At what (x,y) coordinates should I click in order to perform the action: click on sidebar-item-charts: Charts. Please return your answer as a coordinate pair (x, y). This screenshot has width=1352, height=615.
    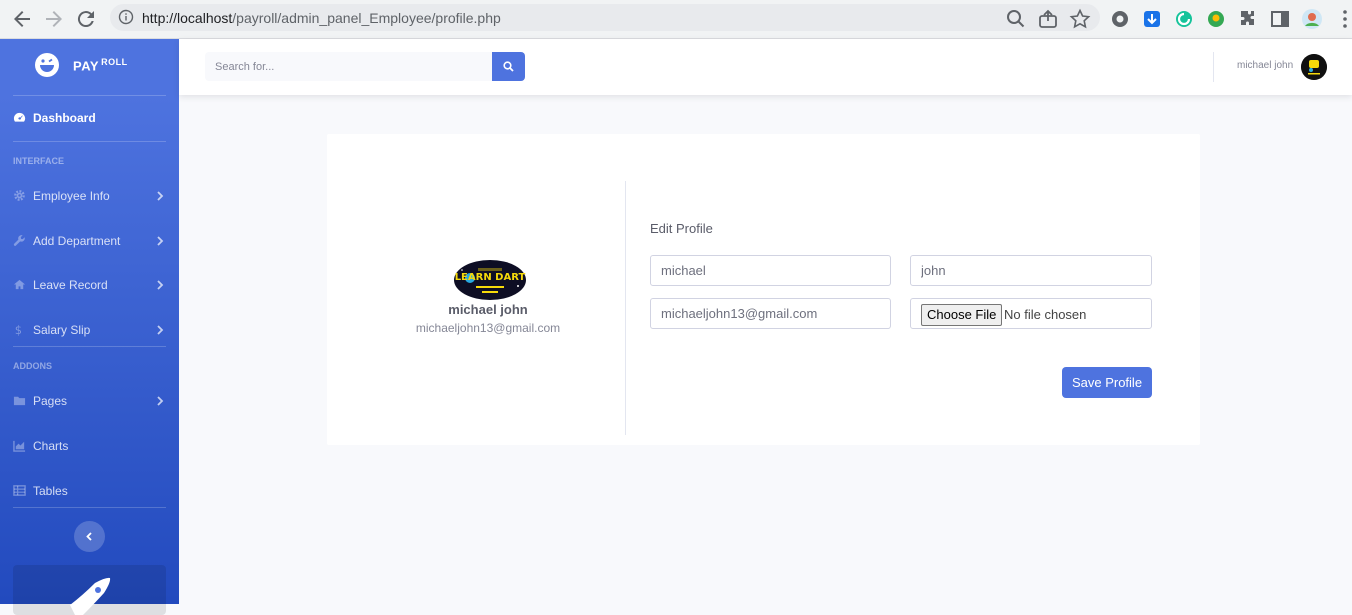
    Looking at the image, I should click on (89, 446).